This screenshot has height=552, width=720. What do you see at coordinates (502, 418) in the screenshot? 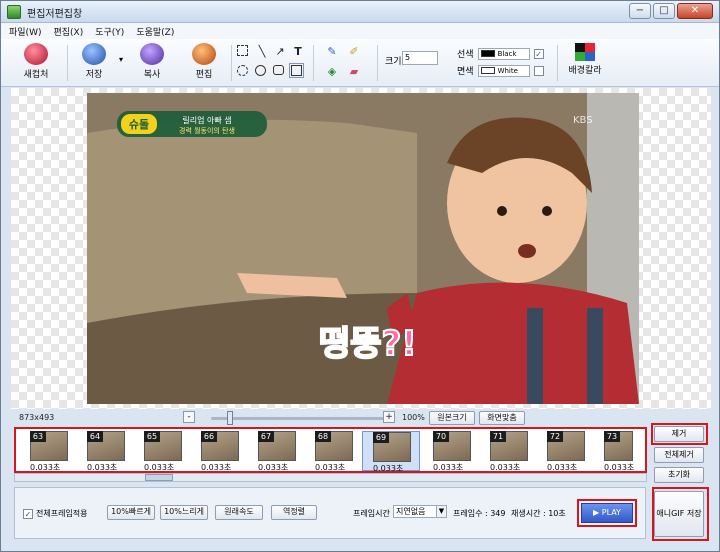
I see `fit-screen-button: 화면맞춤` at bounding box center [502, 418].